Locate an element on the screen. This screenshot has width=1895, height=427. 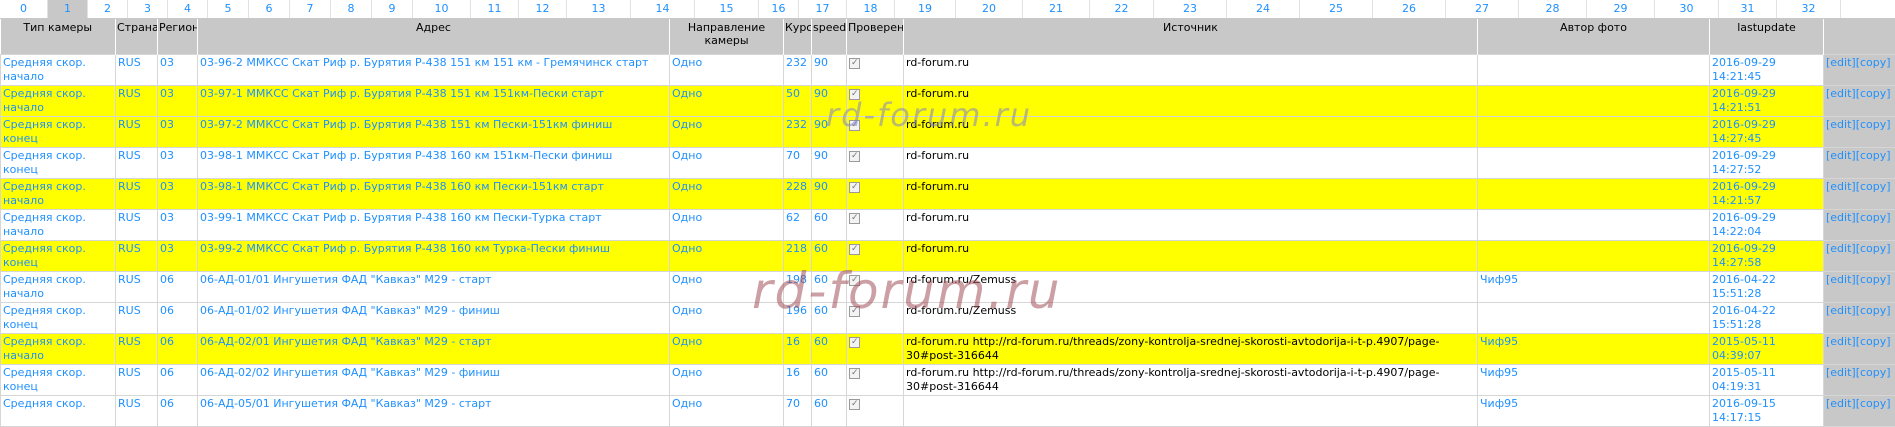
cell-lastupdate: 2016-09-29 14:27:58 is located at coordinates (1767, 256).